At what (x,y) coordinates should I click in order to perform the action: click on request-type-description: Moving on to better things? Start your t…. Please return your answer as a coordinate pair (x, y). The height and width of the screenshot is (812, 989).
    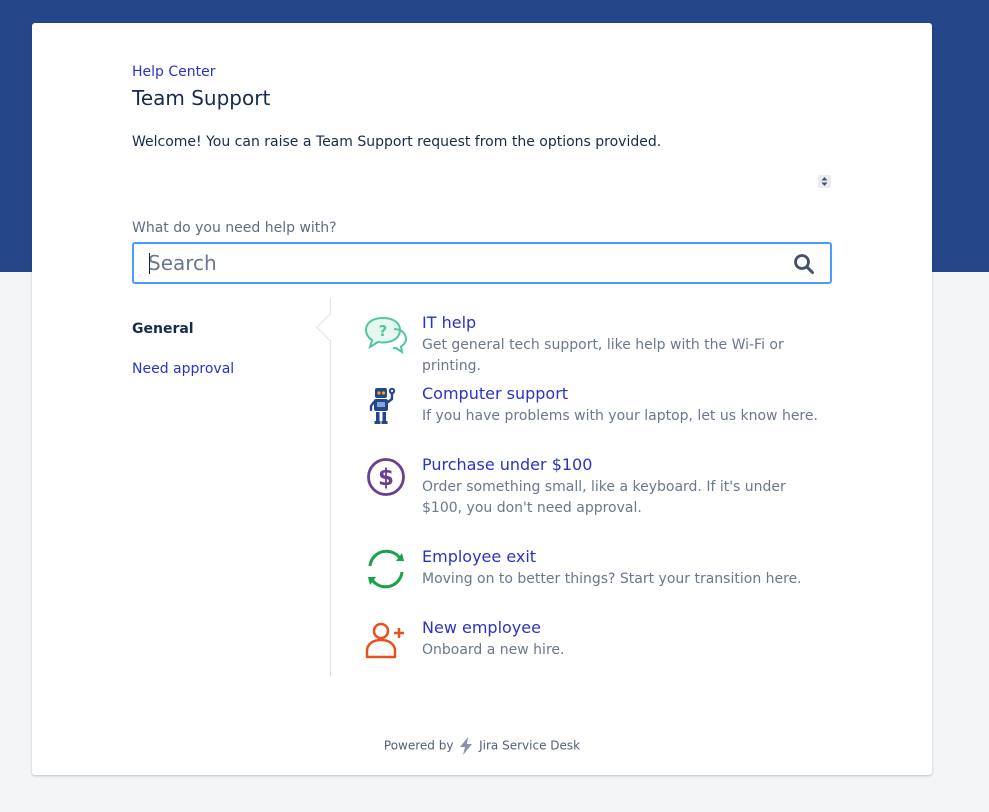
    Looking at the image, I should click on (612, 579).